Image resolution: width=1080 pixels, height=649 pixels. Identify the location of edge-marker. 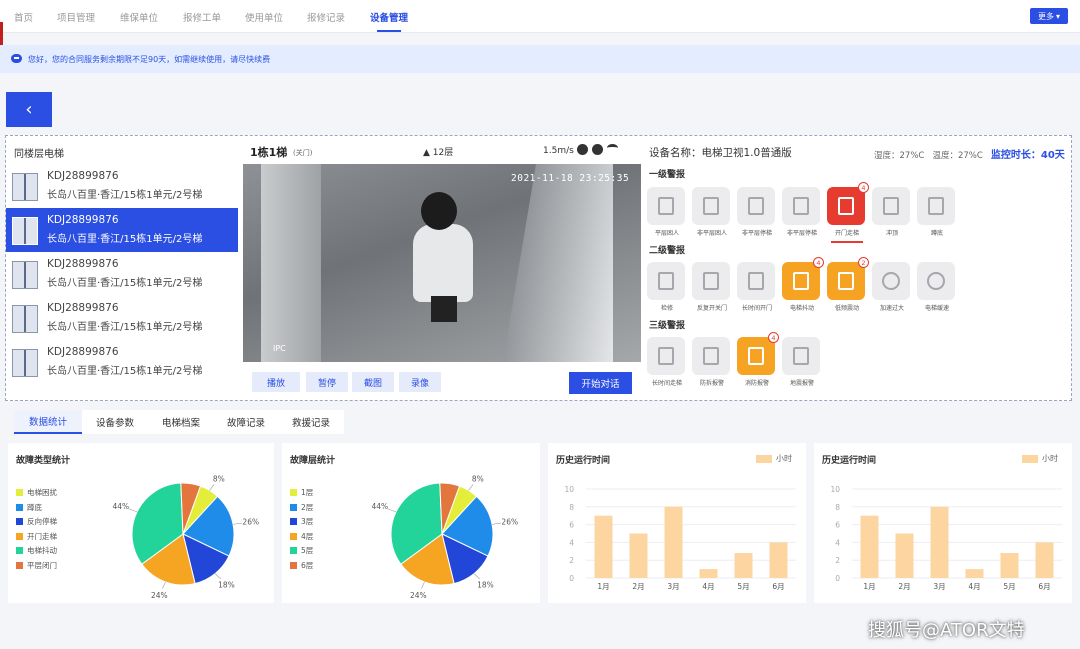
(1, 34).